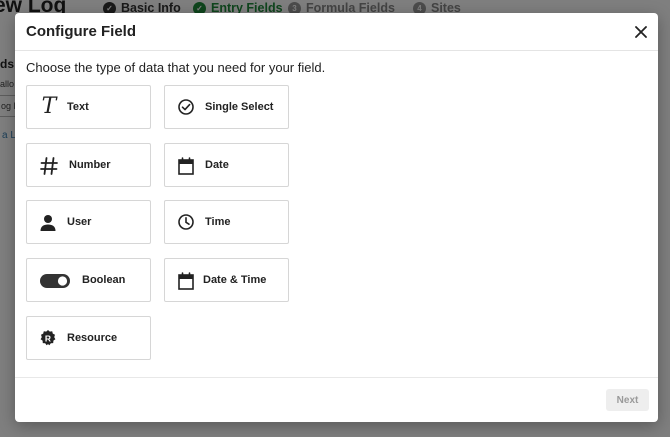  I want to click on next-button: Next, so click(627, 400).